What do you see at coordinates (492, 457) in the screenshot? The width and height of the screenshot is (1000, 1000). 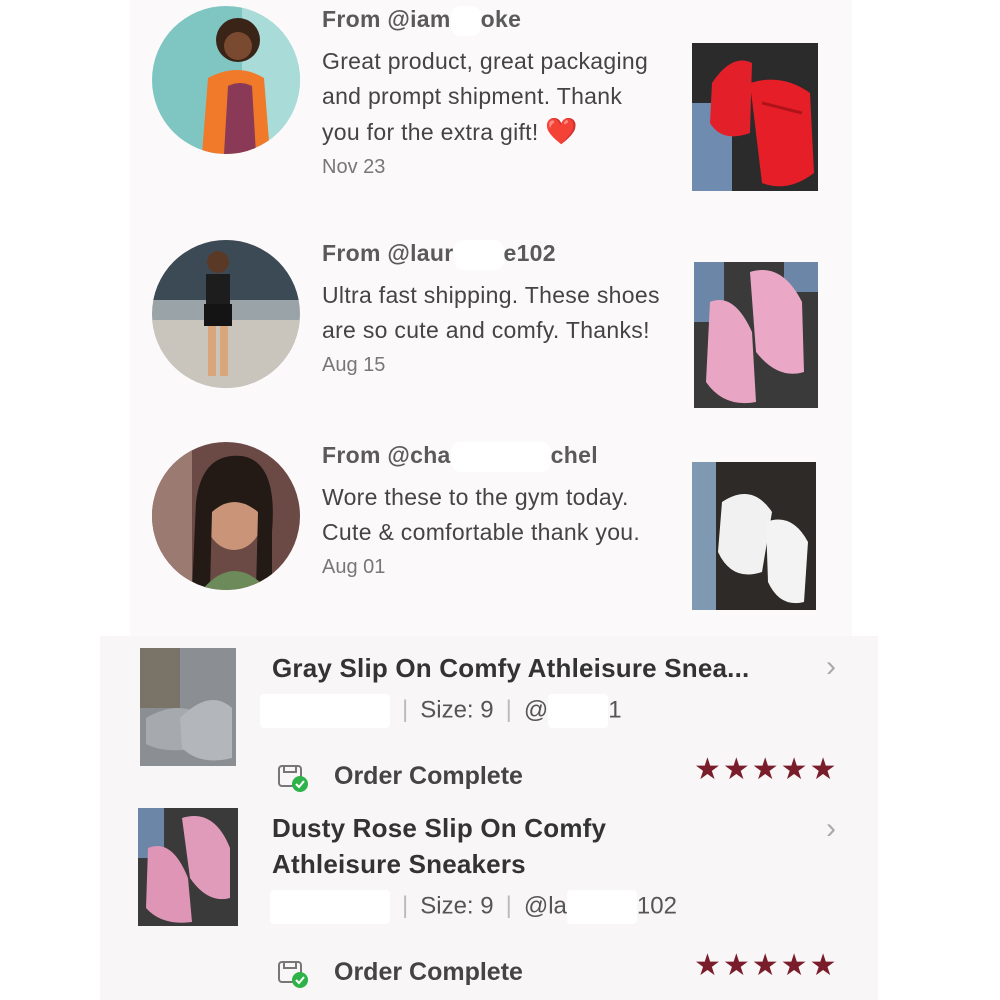 I see `review-author: From @cha chel` at bounding box center [492, 457].